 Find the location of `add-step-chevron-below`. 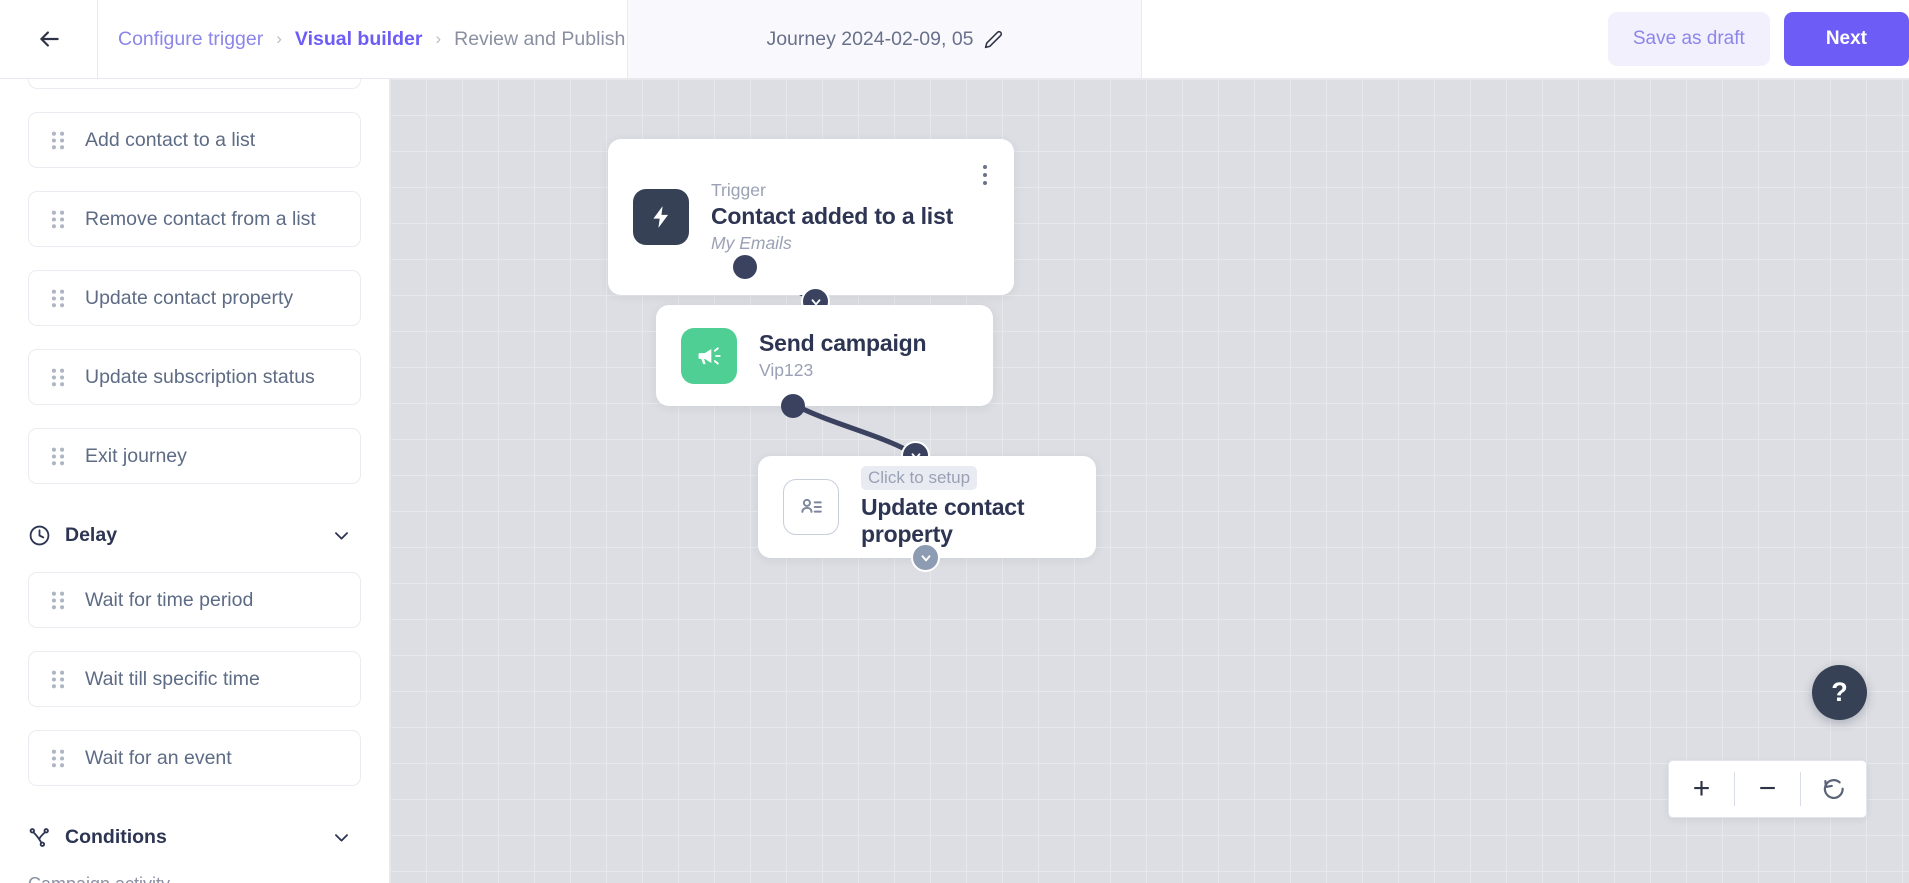

add-step-chevron-below is located at coordinates (925, 557).